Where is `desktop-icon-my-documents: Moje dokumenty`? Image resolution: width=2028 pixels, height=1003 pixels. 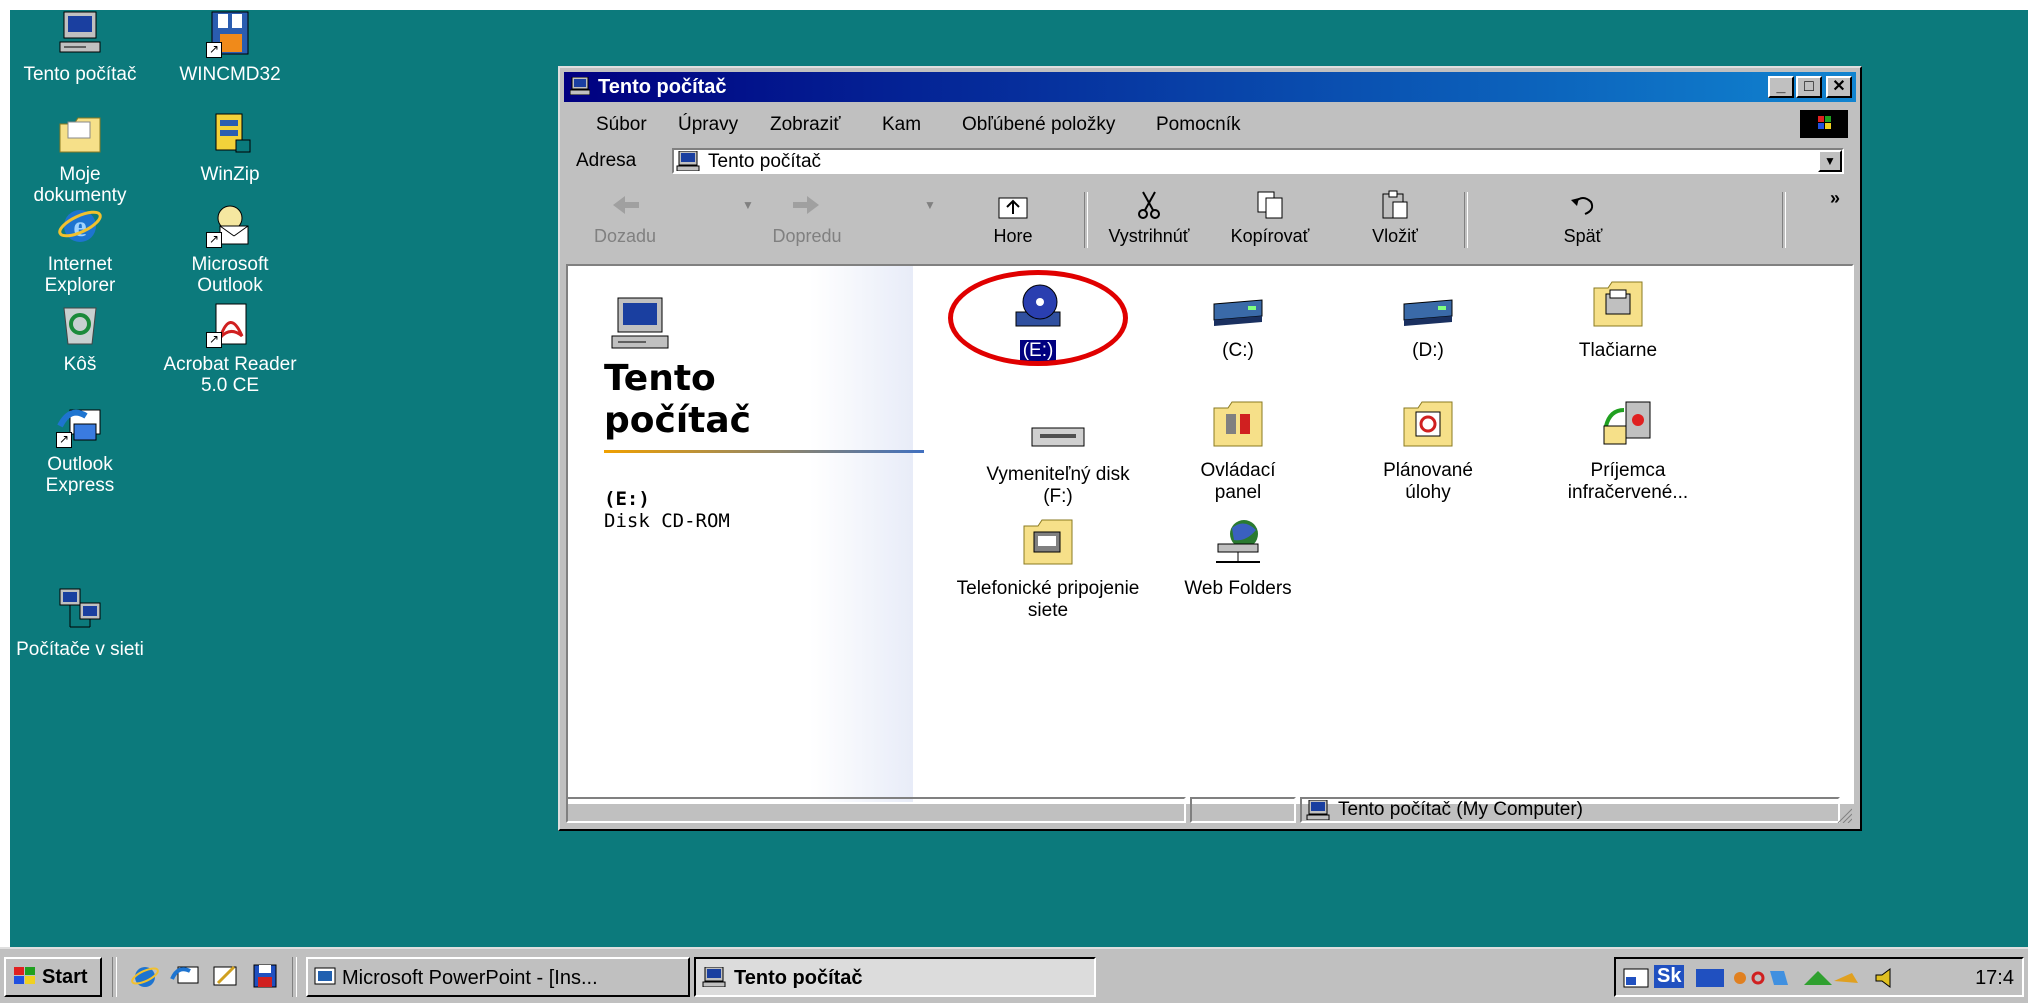
desktop-icon-my-documents: Moje dokumenty is located at coordinates (80, 158).